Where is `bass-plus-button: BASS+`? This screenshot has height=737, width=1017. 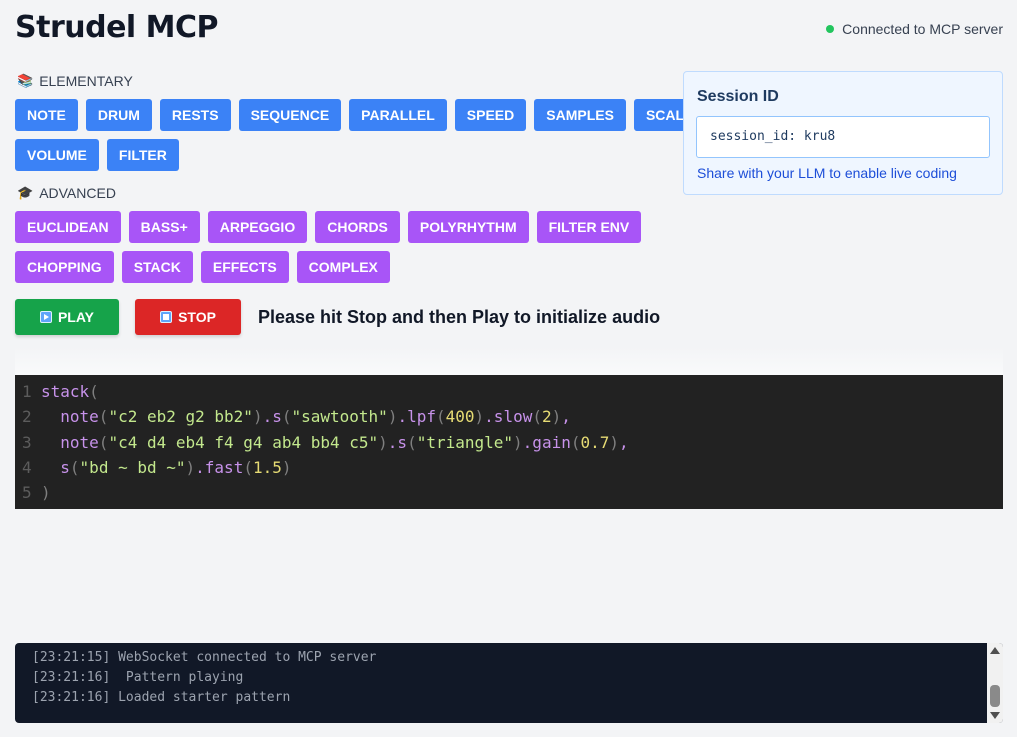
bass-plus-button: BASS+ is located at coordinates (164, 227).